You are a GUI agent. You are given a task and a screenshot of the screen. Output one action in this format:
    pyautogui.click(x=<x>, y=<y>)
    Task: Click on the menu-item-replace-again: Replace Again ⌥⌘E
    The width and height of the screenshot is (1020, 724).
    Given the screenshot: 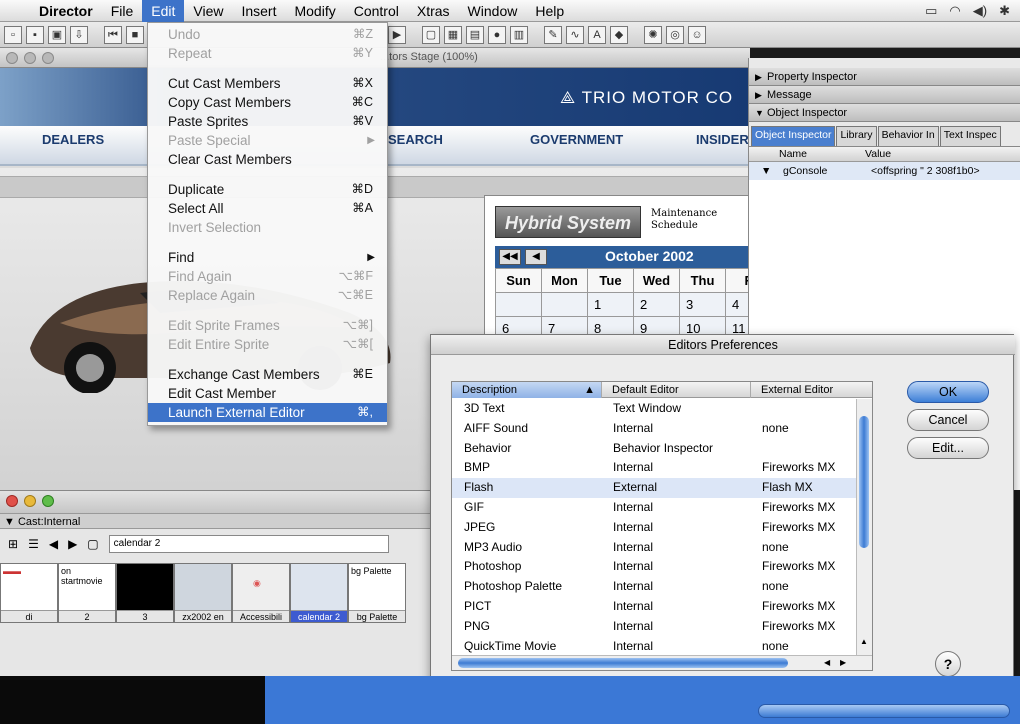 What is the action you would take?
    pyautogui.click(x=267, y=295)
    